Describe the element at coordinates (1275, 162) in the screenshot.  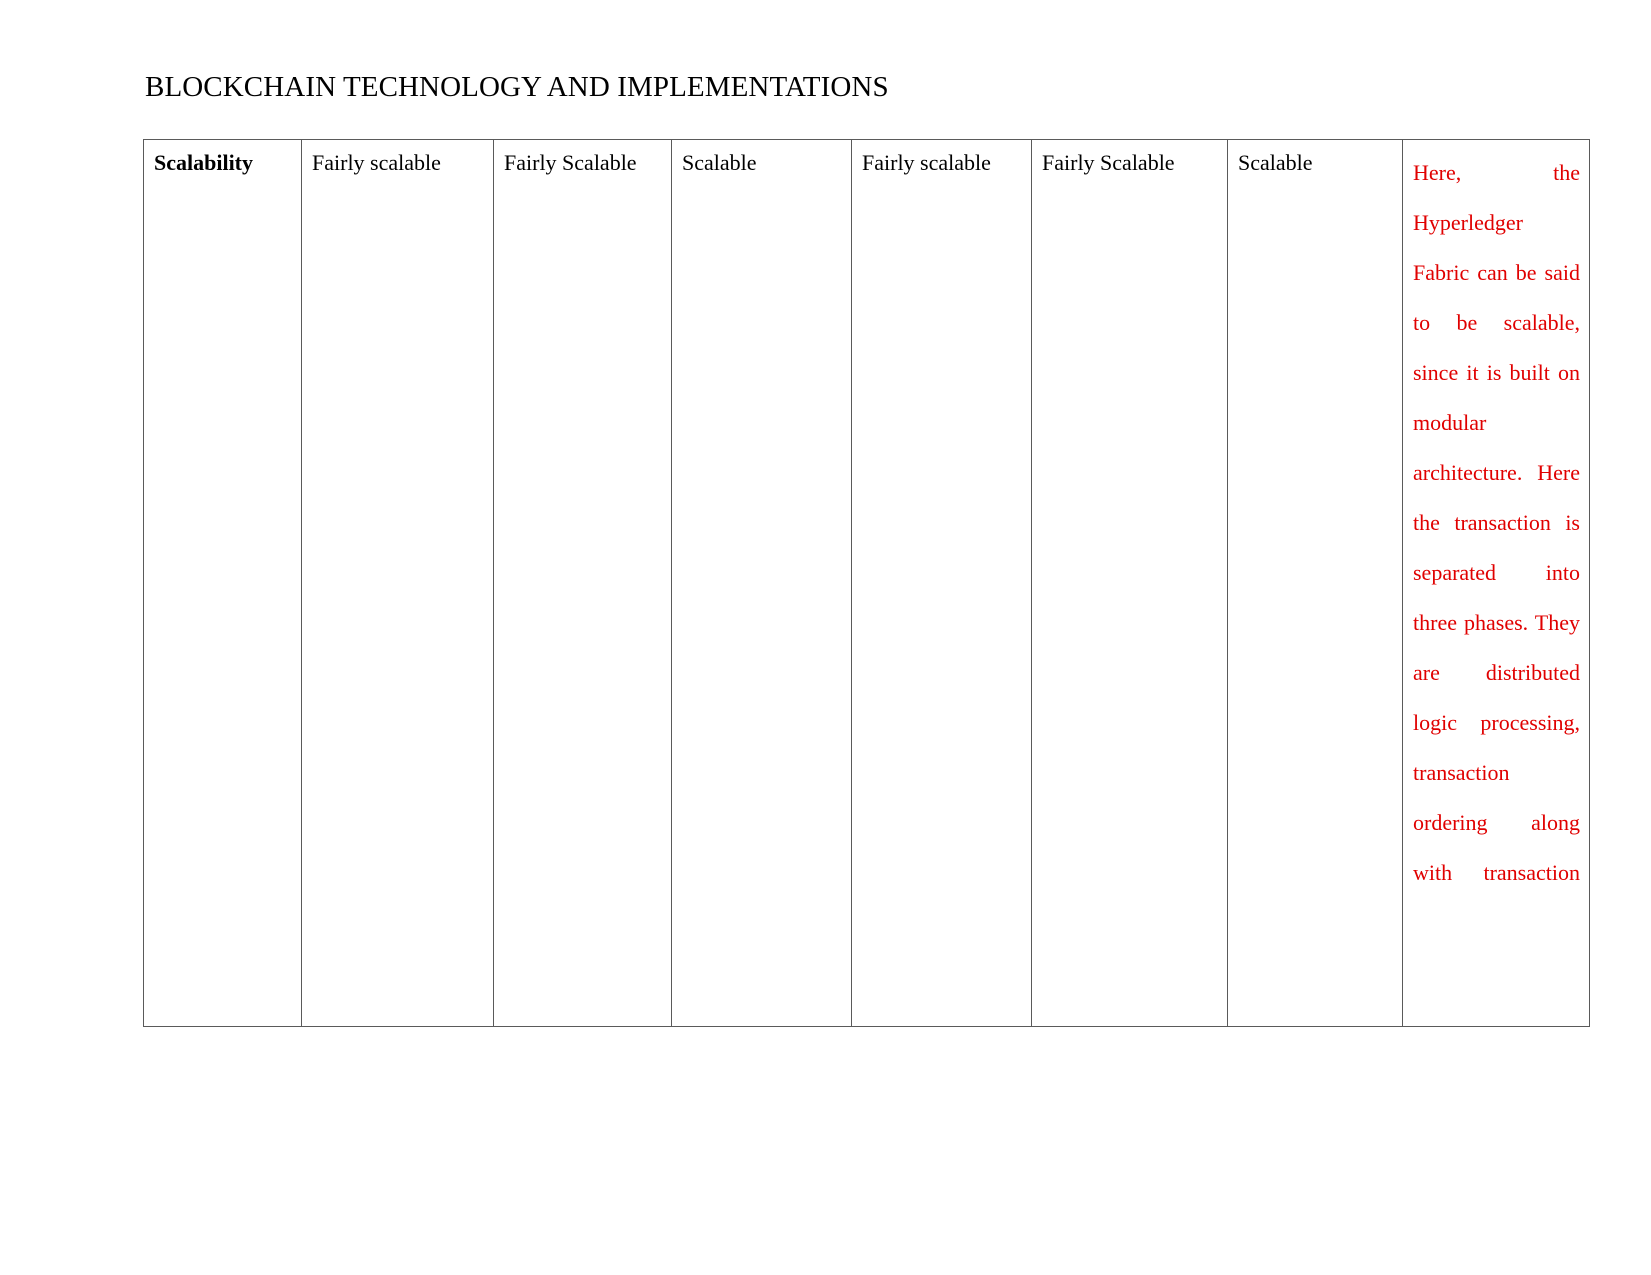
I see `cell-value-6: Scalable` at that location.